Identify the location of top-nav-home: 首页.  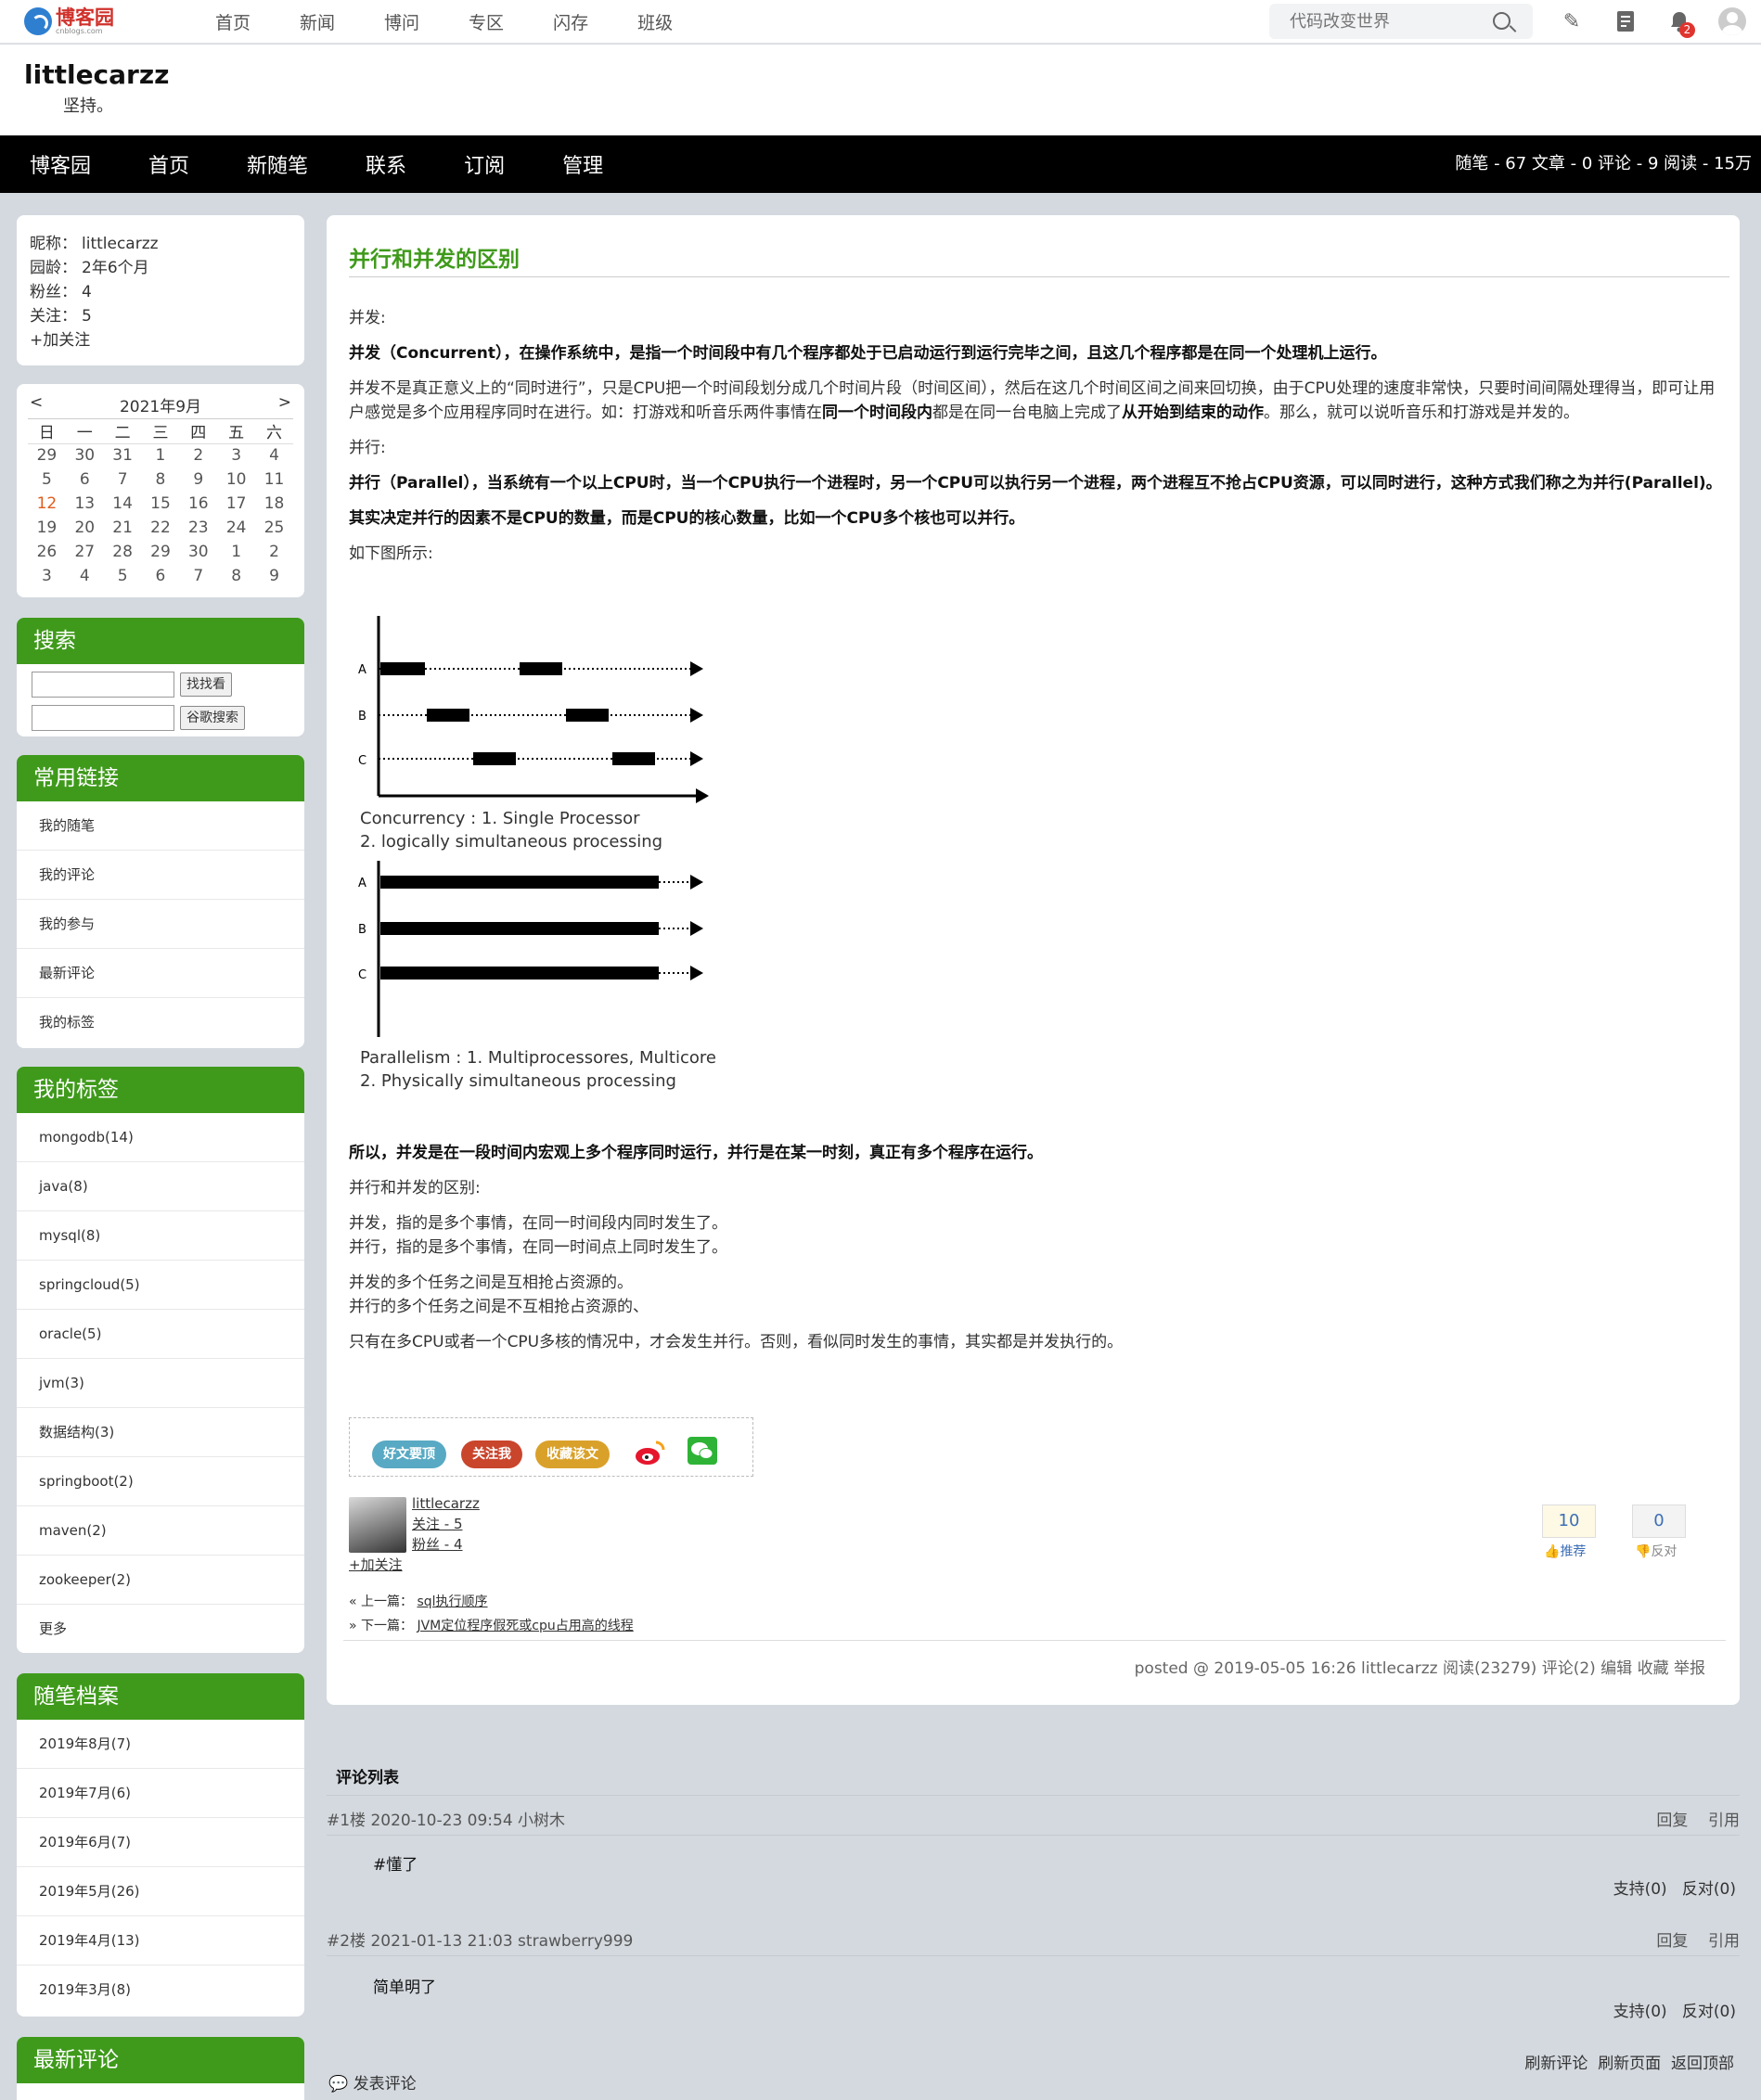
(233, 21).